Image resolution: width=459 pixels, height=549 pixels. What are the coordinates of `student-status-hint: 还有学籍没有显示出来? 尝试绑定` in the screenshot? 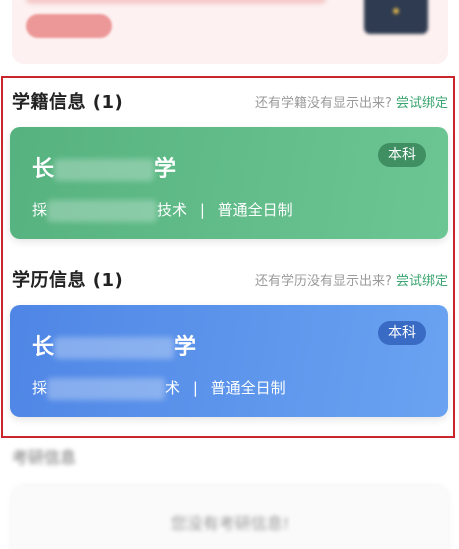 It's located at (351, 101).